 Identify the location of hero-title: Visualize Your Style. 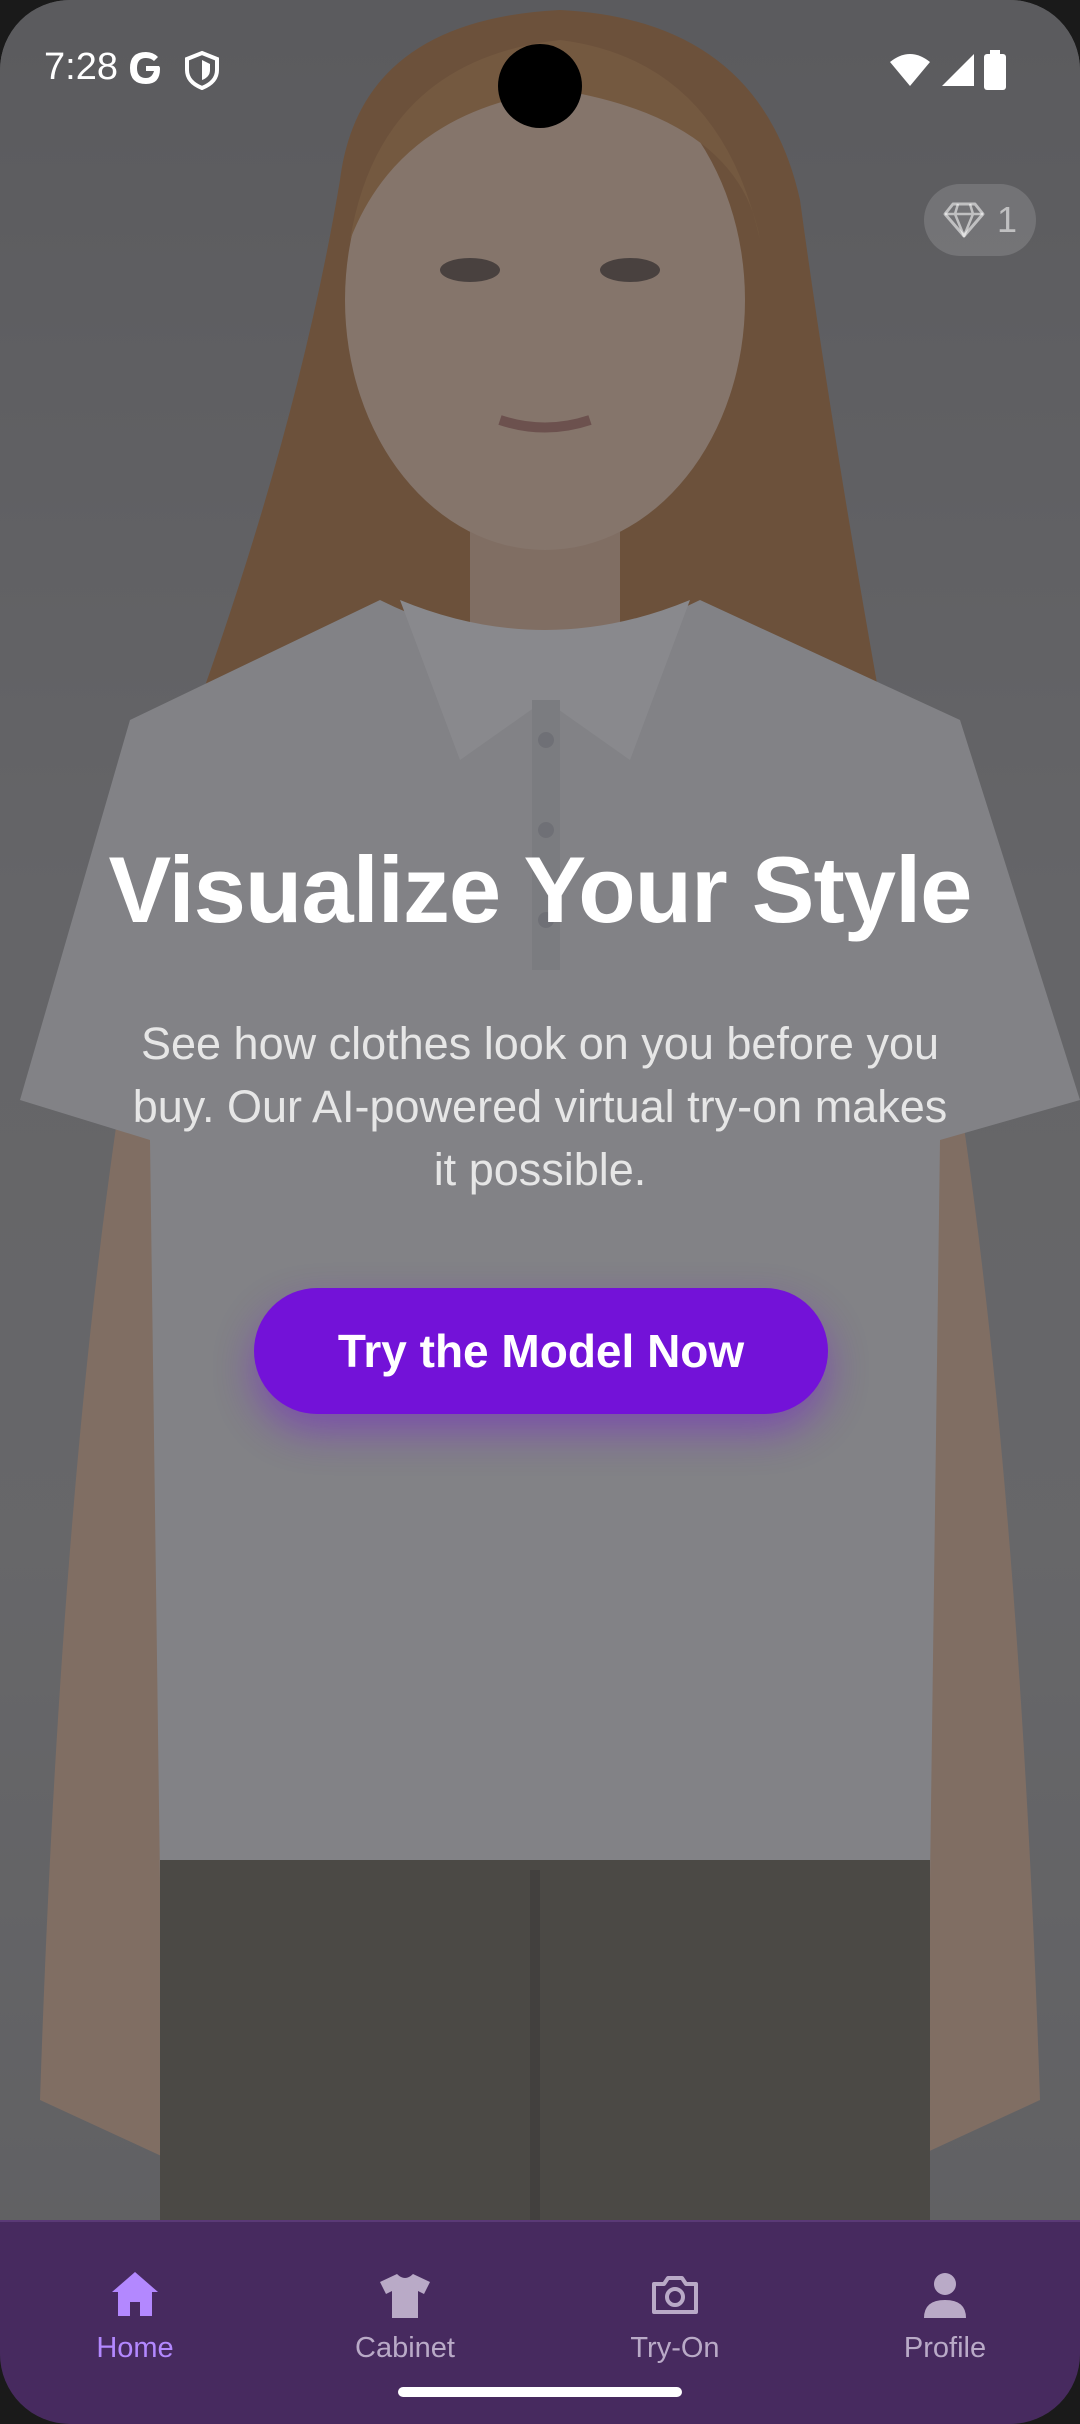
(540, 889).